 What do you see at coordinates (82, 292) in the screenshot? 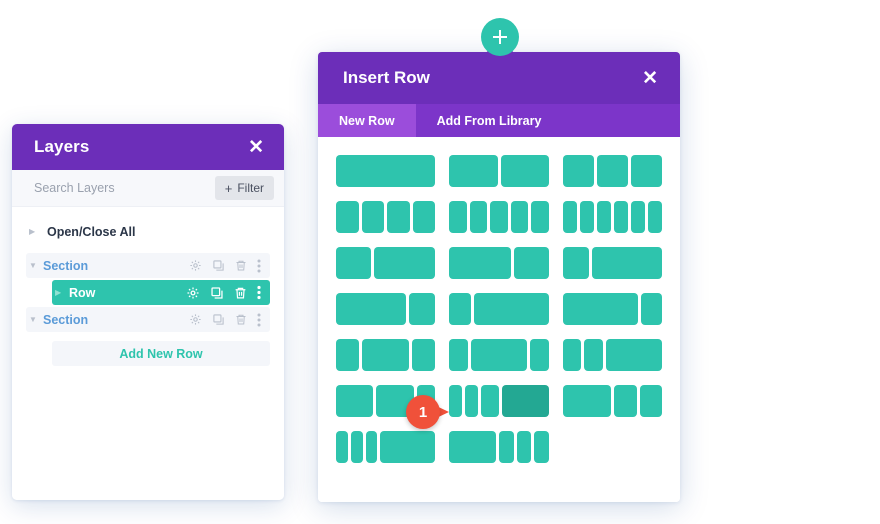
I see `layer-label: Row` at bounding box center [82, 292].